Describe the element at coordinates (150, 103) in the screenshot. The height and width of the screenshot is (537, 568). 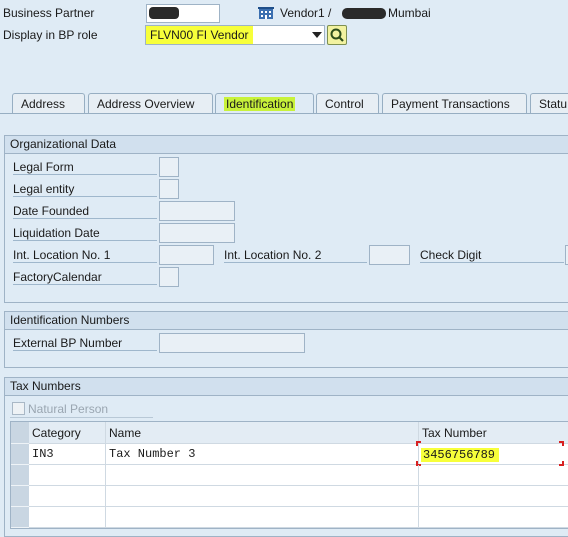
I see `tab-address-overview: Address Overview` at that location.